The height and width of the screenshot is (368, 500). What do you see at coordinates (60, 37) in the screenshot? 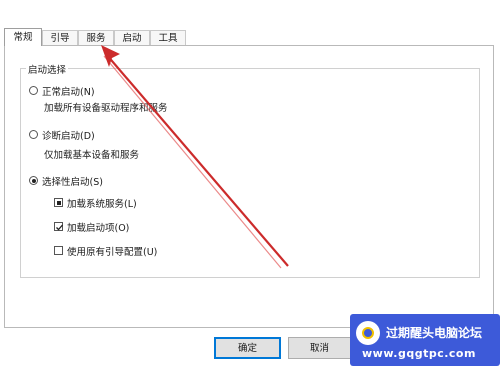
I see `tab-boot: 引导` at bounding box center [60, 37].